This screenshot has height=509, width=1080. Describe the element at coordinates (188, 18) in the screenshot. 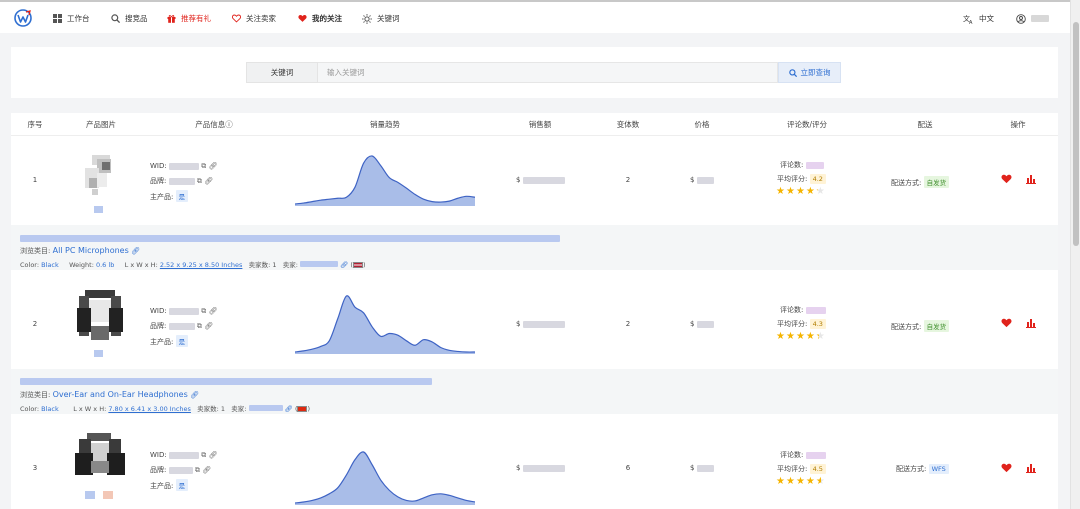

I see `nav-referral: 推荐有礼` at that location.